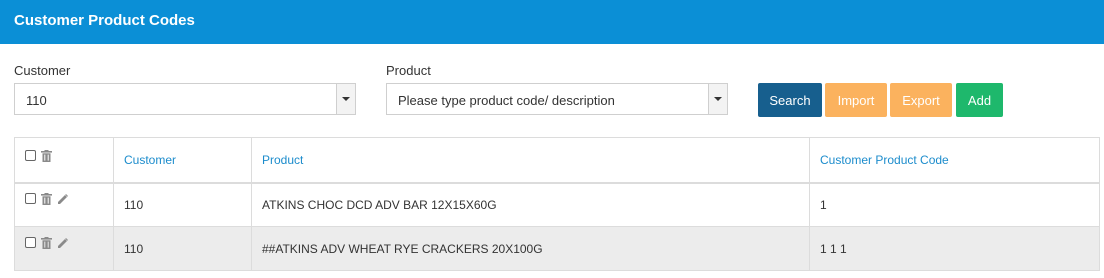 The height and width of the screenshot is (278, 1104). I want to click on customer-select: 110, so click(185, 99).